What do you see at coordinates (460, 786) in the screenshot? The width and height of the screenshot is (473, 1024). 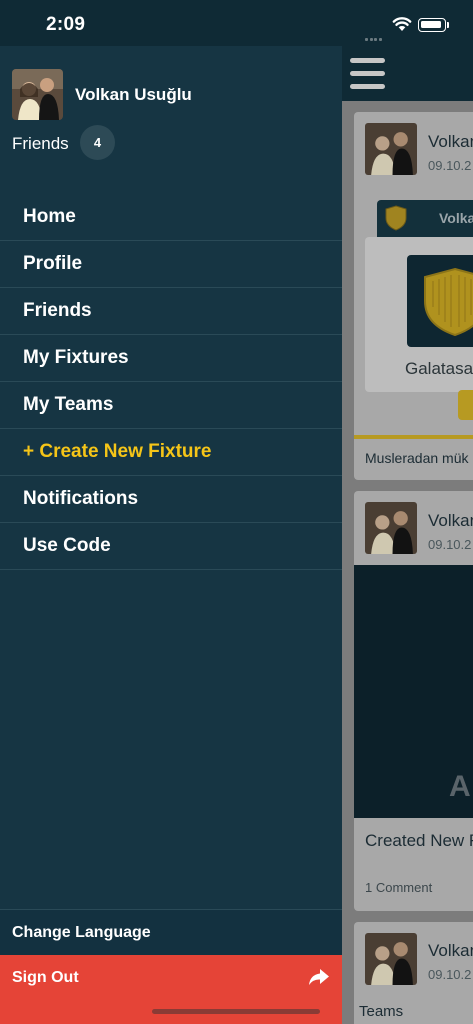 I see `media-text: A` at bounding box center [460, 786].